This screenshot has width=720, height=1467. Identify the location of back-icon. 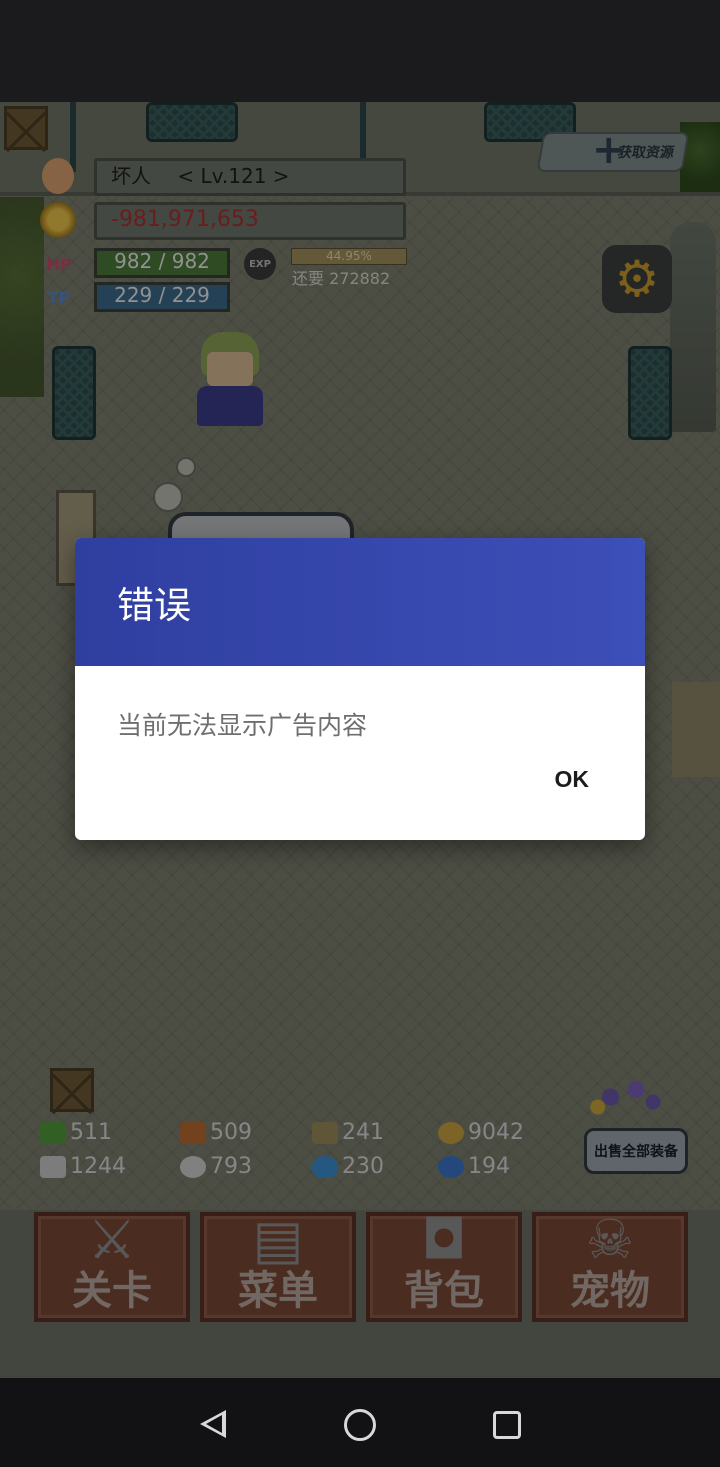
(213, 1424).